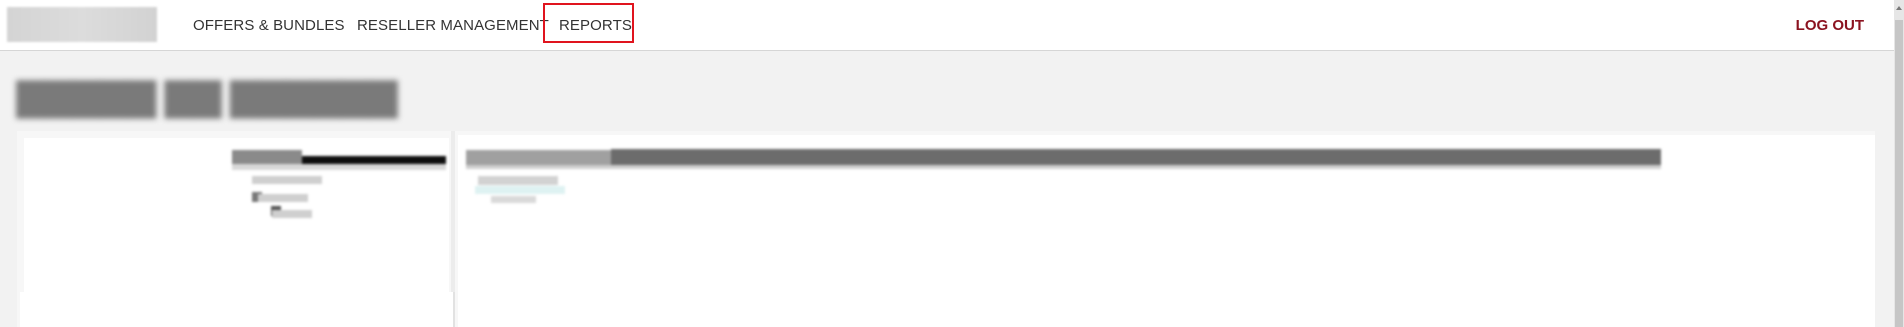  Describe the element at coordinates (1899, 173) in the screenshot. I see `scroll-thumb` at that location.